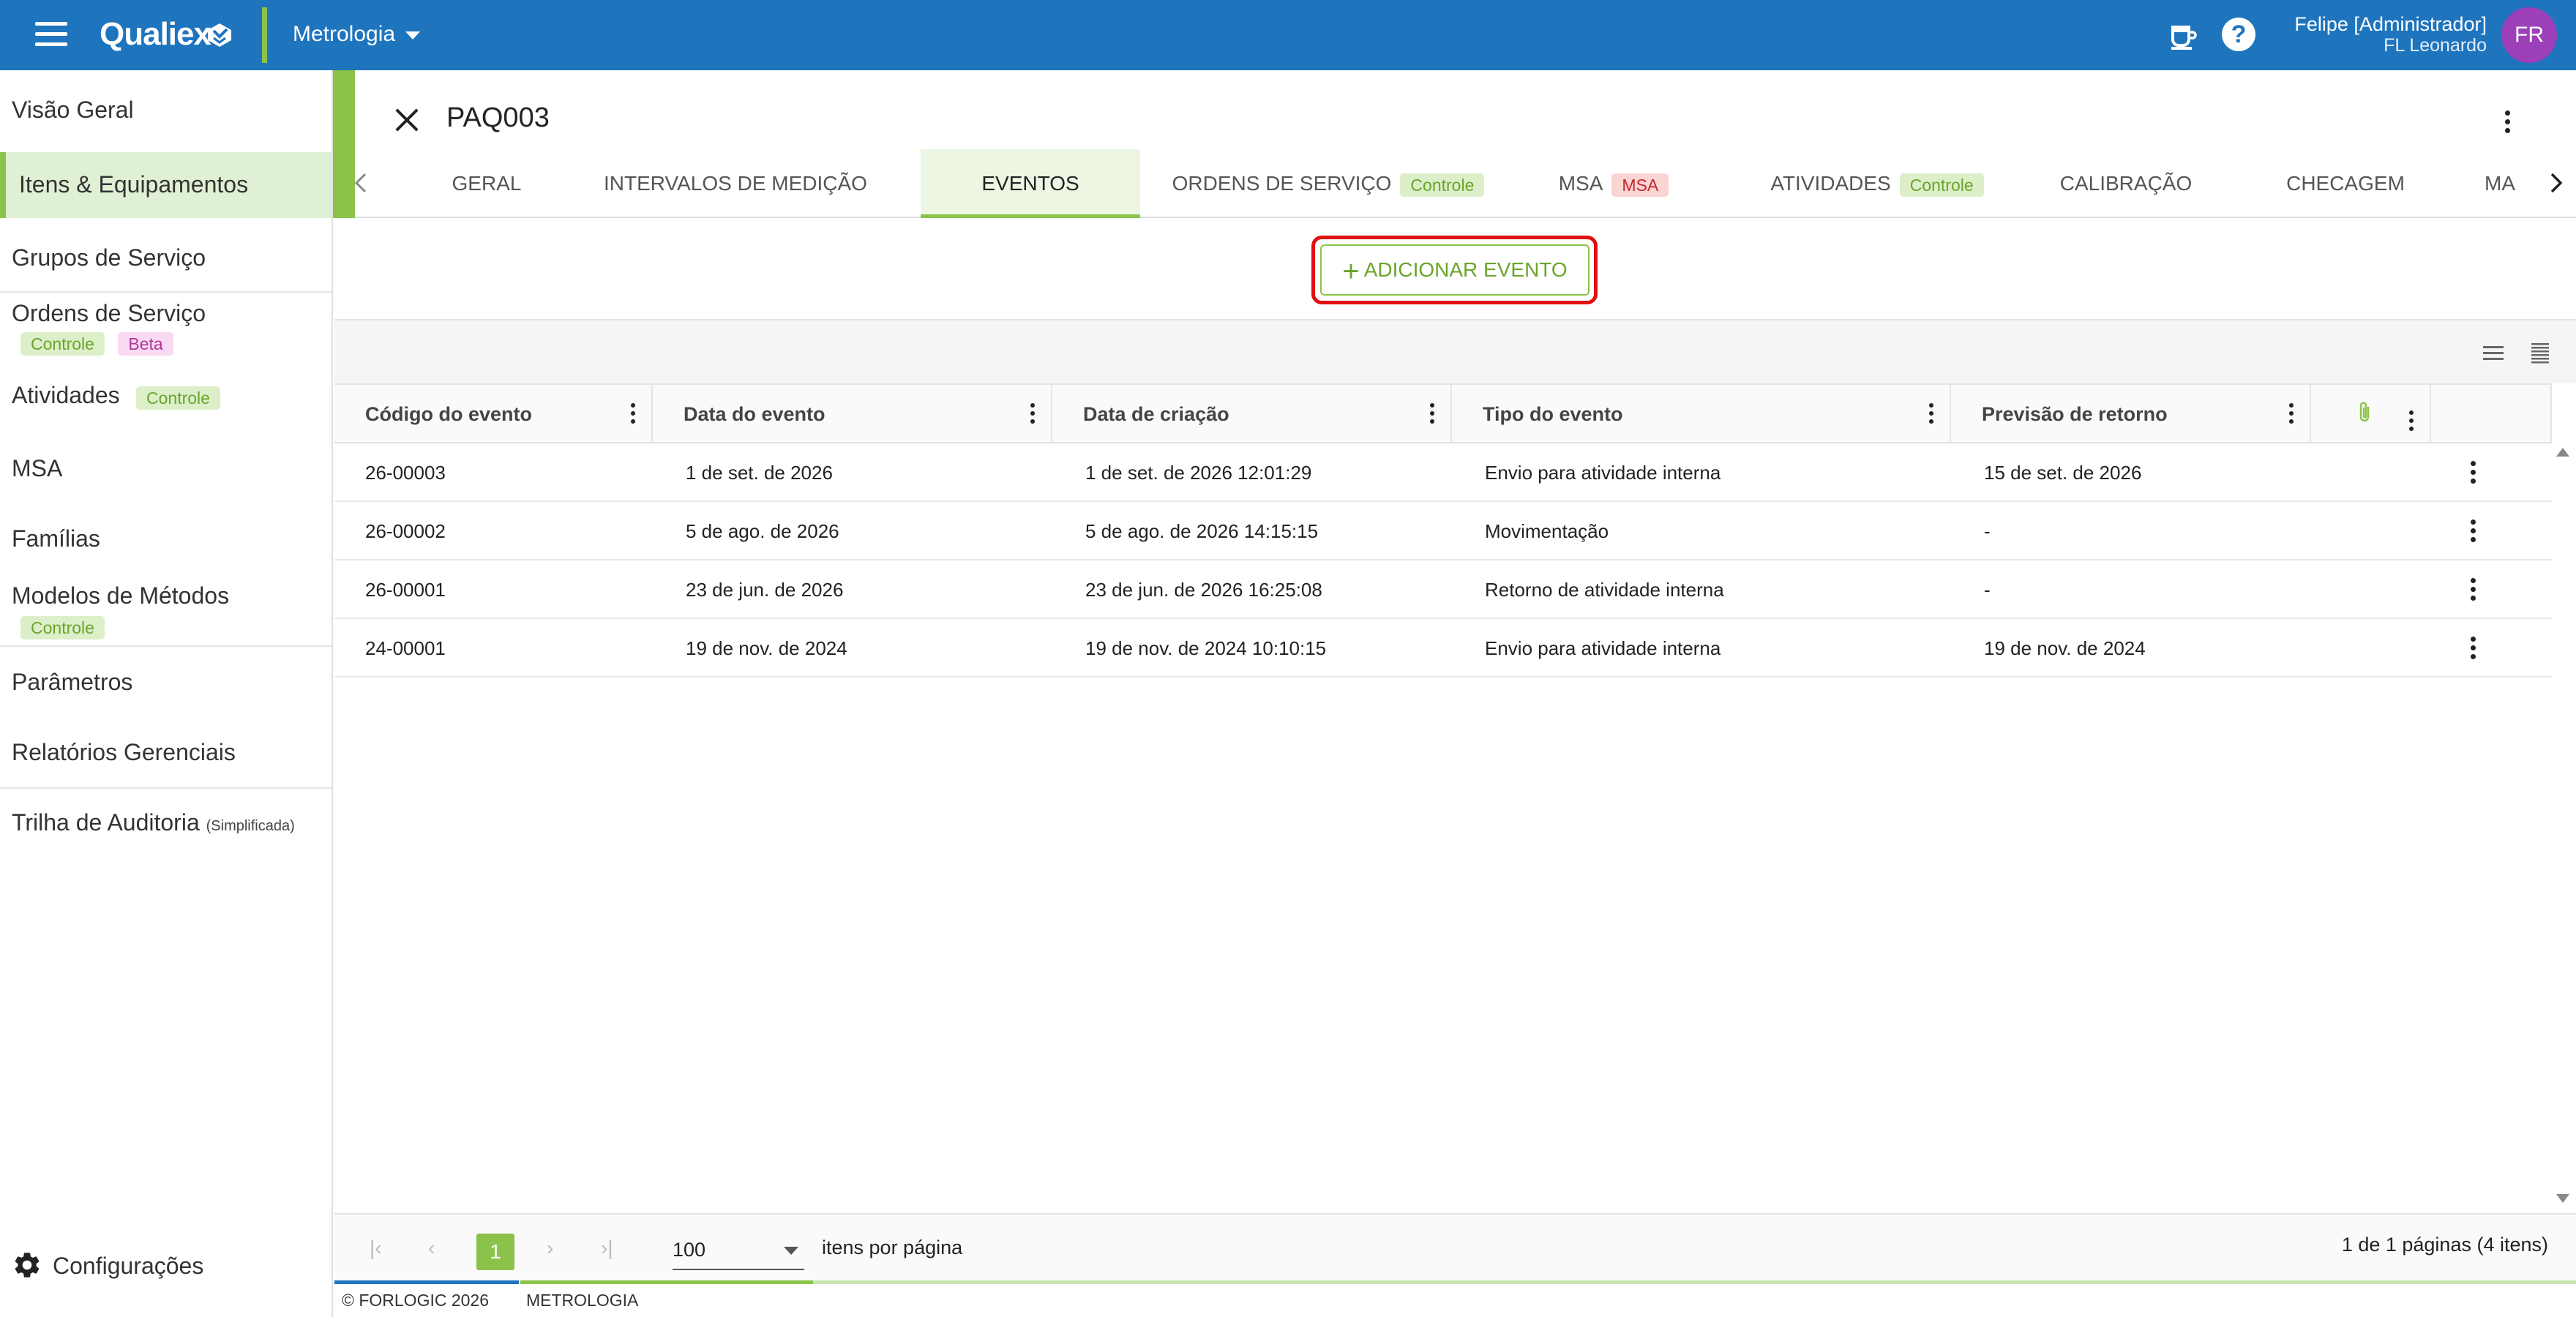 The image size is (2576, 1317). What do you see at coordinates (759, 473) in the screenshot?
I see `cell-event-date: 1 de set. de 2026` at bounding box center [759, 473].